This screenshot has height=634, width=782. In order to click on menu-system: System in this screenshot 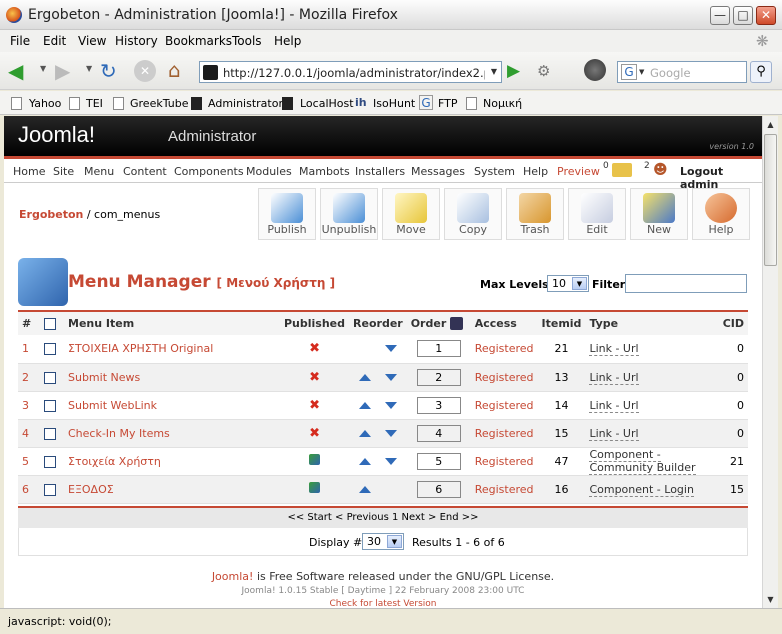, I will do `click(494, 171)`.